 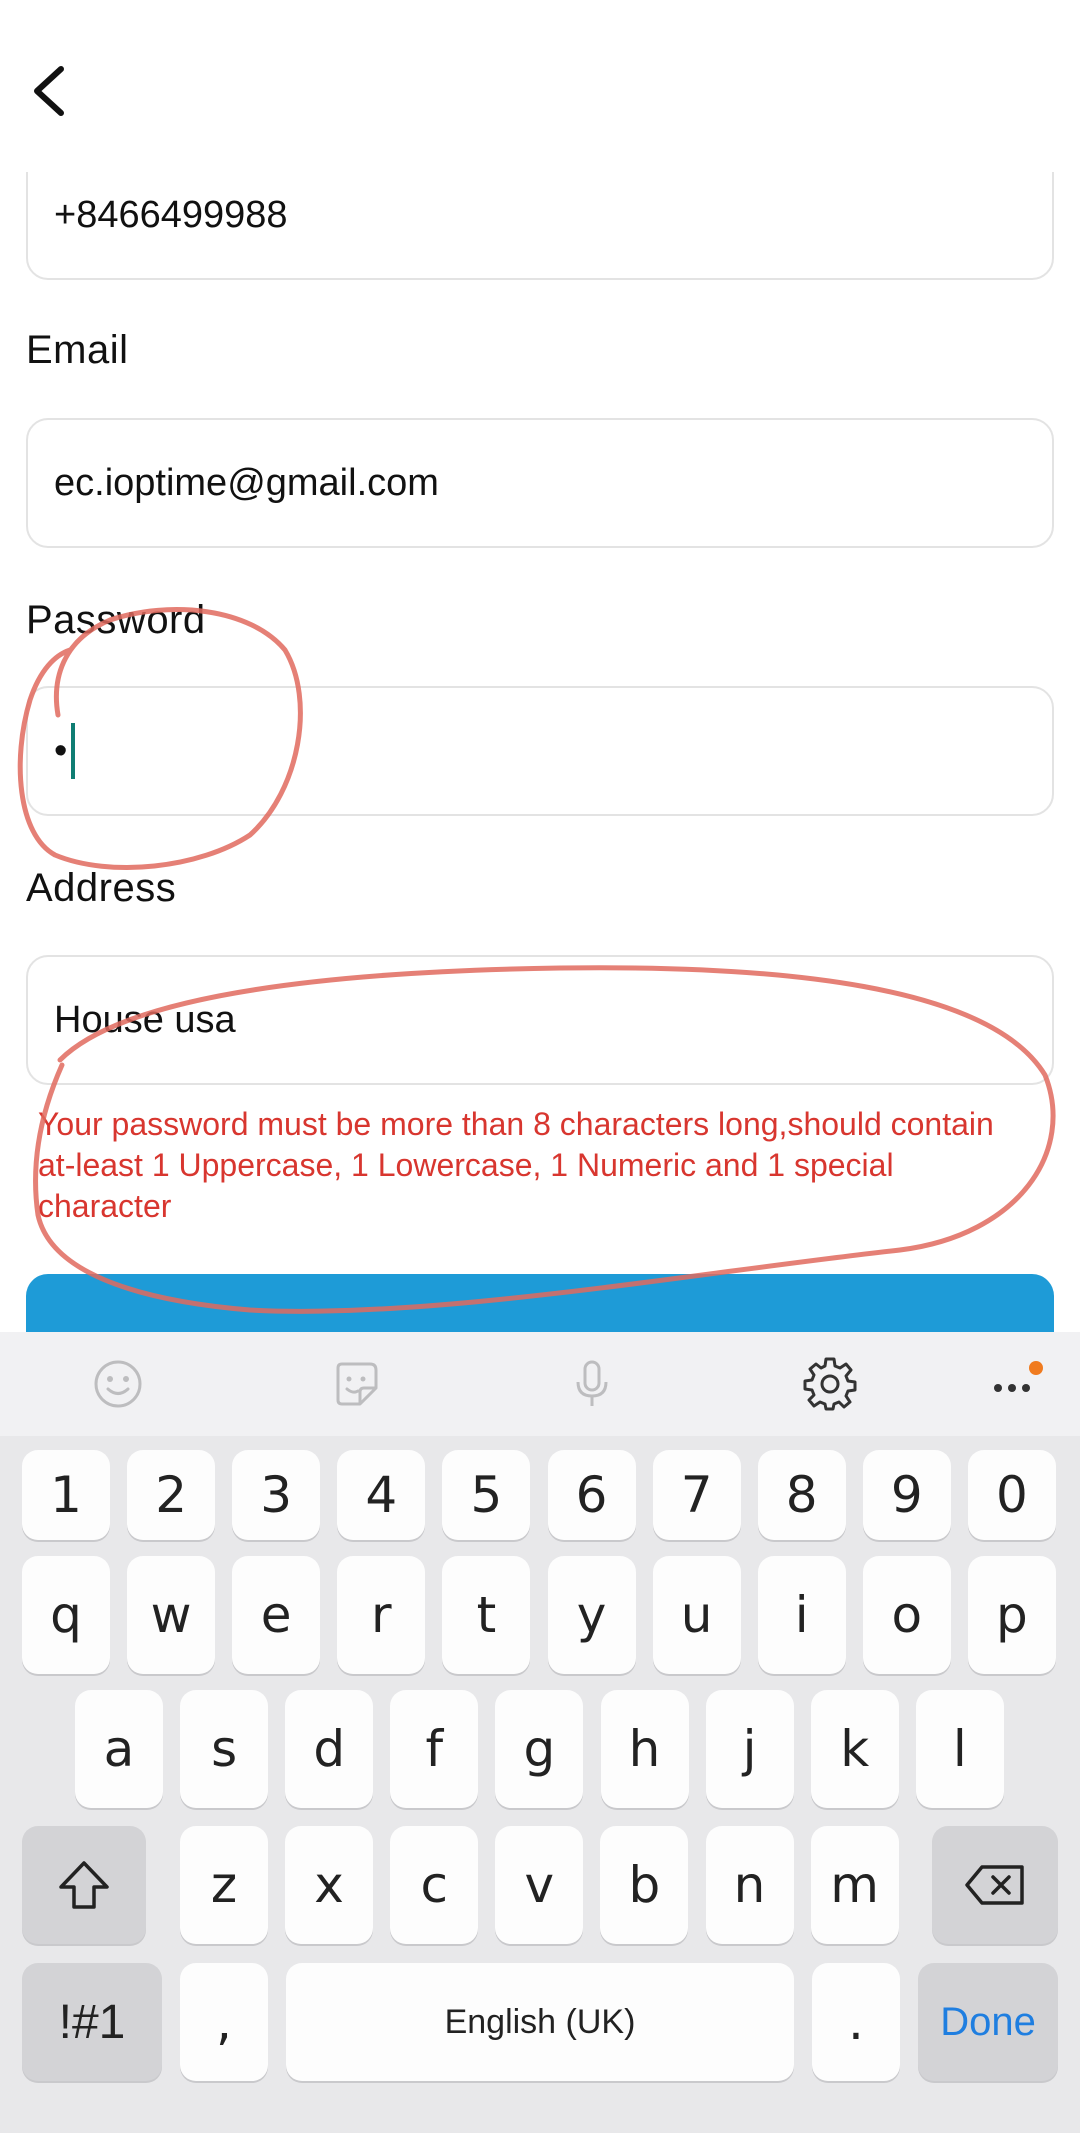 I want to click on text-cursor, so click(x=73, y=751).